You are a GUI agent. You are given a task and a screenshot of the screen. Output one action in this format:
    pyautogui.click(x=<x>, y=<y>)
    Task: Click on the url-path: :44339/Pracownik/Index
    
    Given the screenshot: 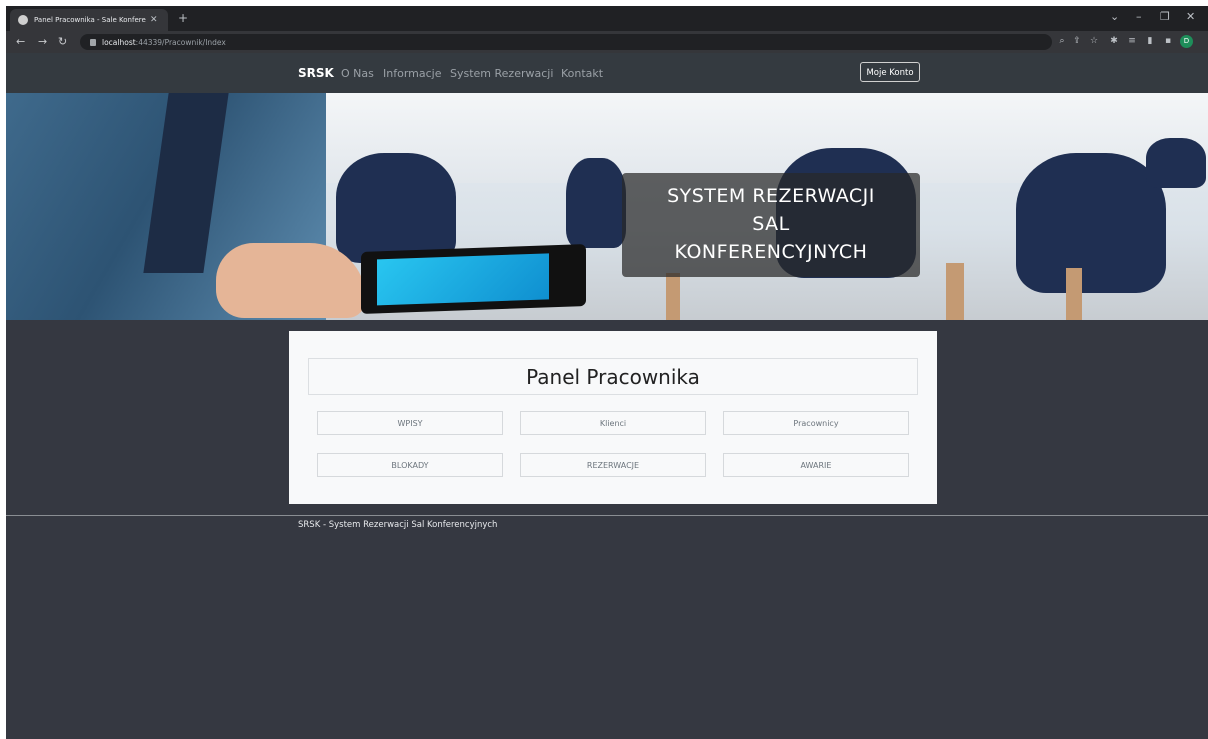 What is the action you would take?
    pyautogui.click(x=180, y=42)
    